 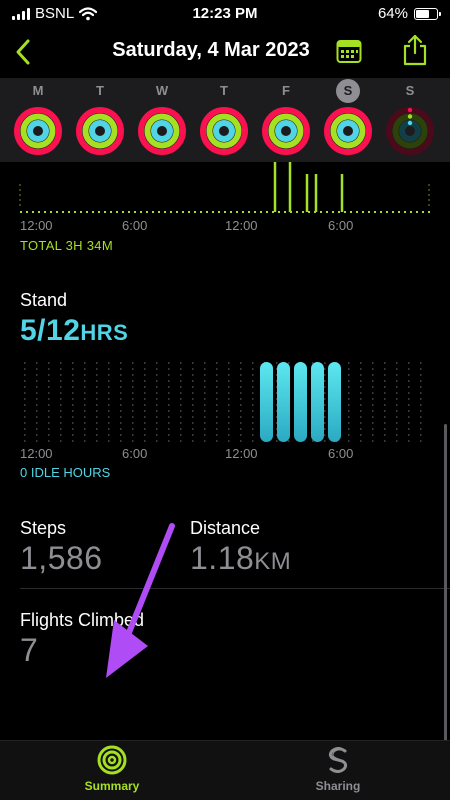 What do you see at coordinates (104, 332) in the screenshot?
I see `stand-unit: HRS` at bounding box center [104, 332].